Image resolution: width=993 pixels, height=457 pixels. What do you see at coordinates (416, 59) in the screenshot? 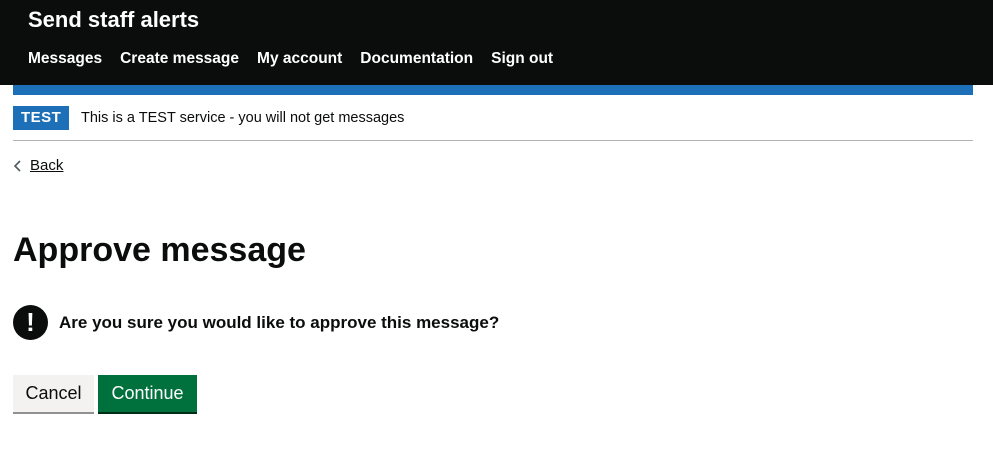
I see `nav-item-documentation: Documentation` at bounding box center [416, 59].